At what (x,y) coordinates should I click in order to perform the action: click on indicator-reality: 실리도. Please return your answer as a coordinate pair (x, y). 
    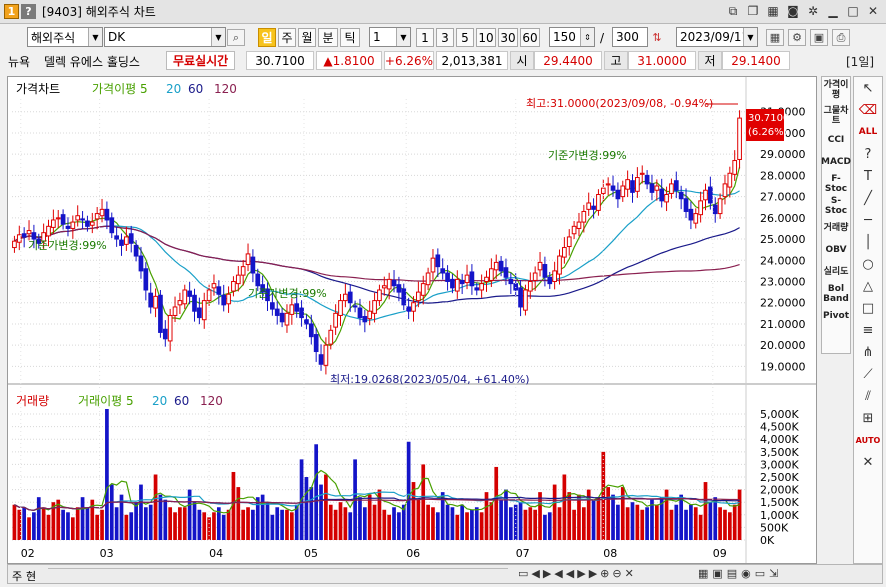
    Looking at the image, I should click on (836, 272).